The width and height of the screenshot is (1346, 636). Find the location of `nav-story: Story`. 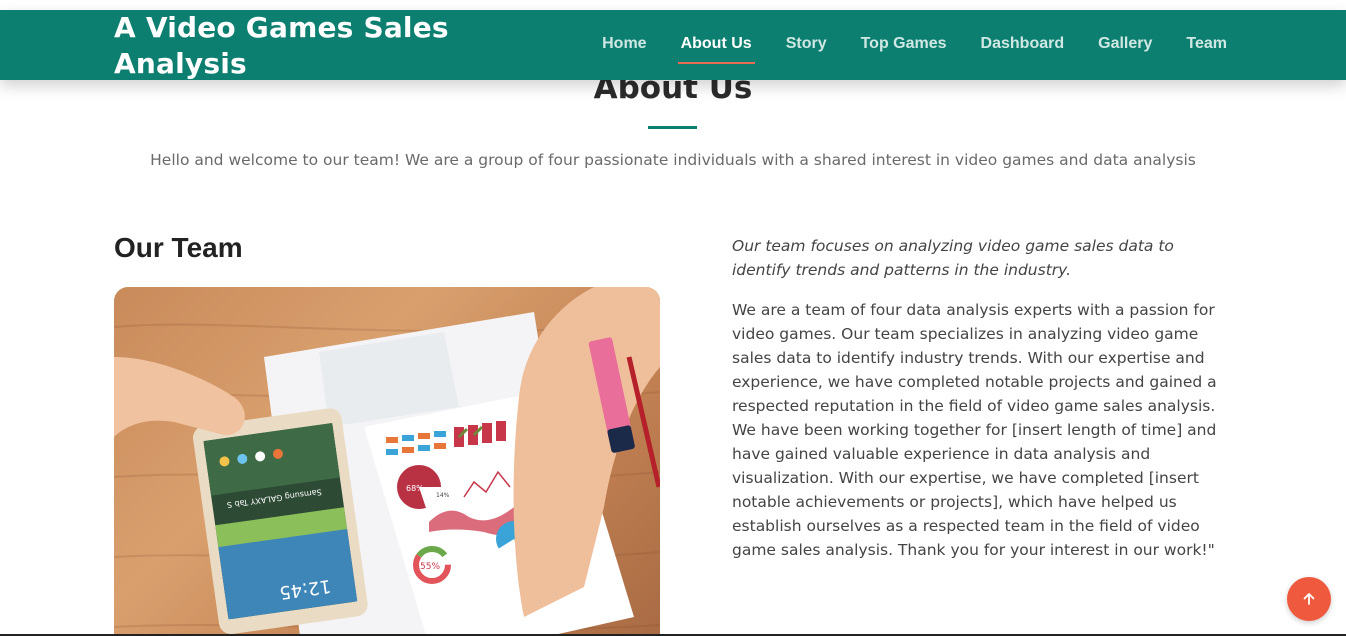

nav-story: Story is located at coordinates (806, 45).